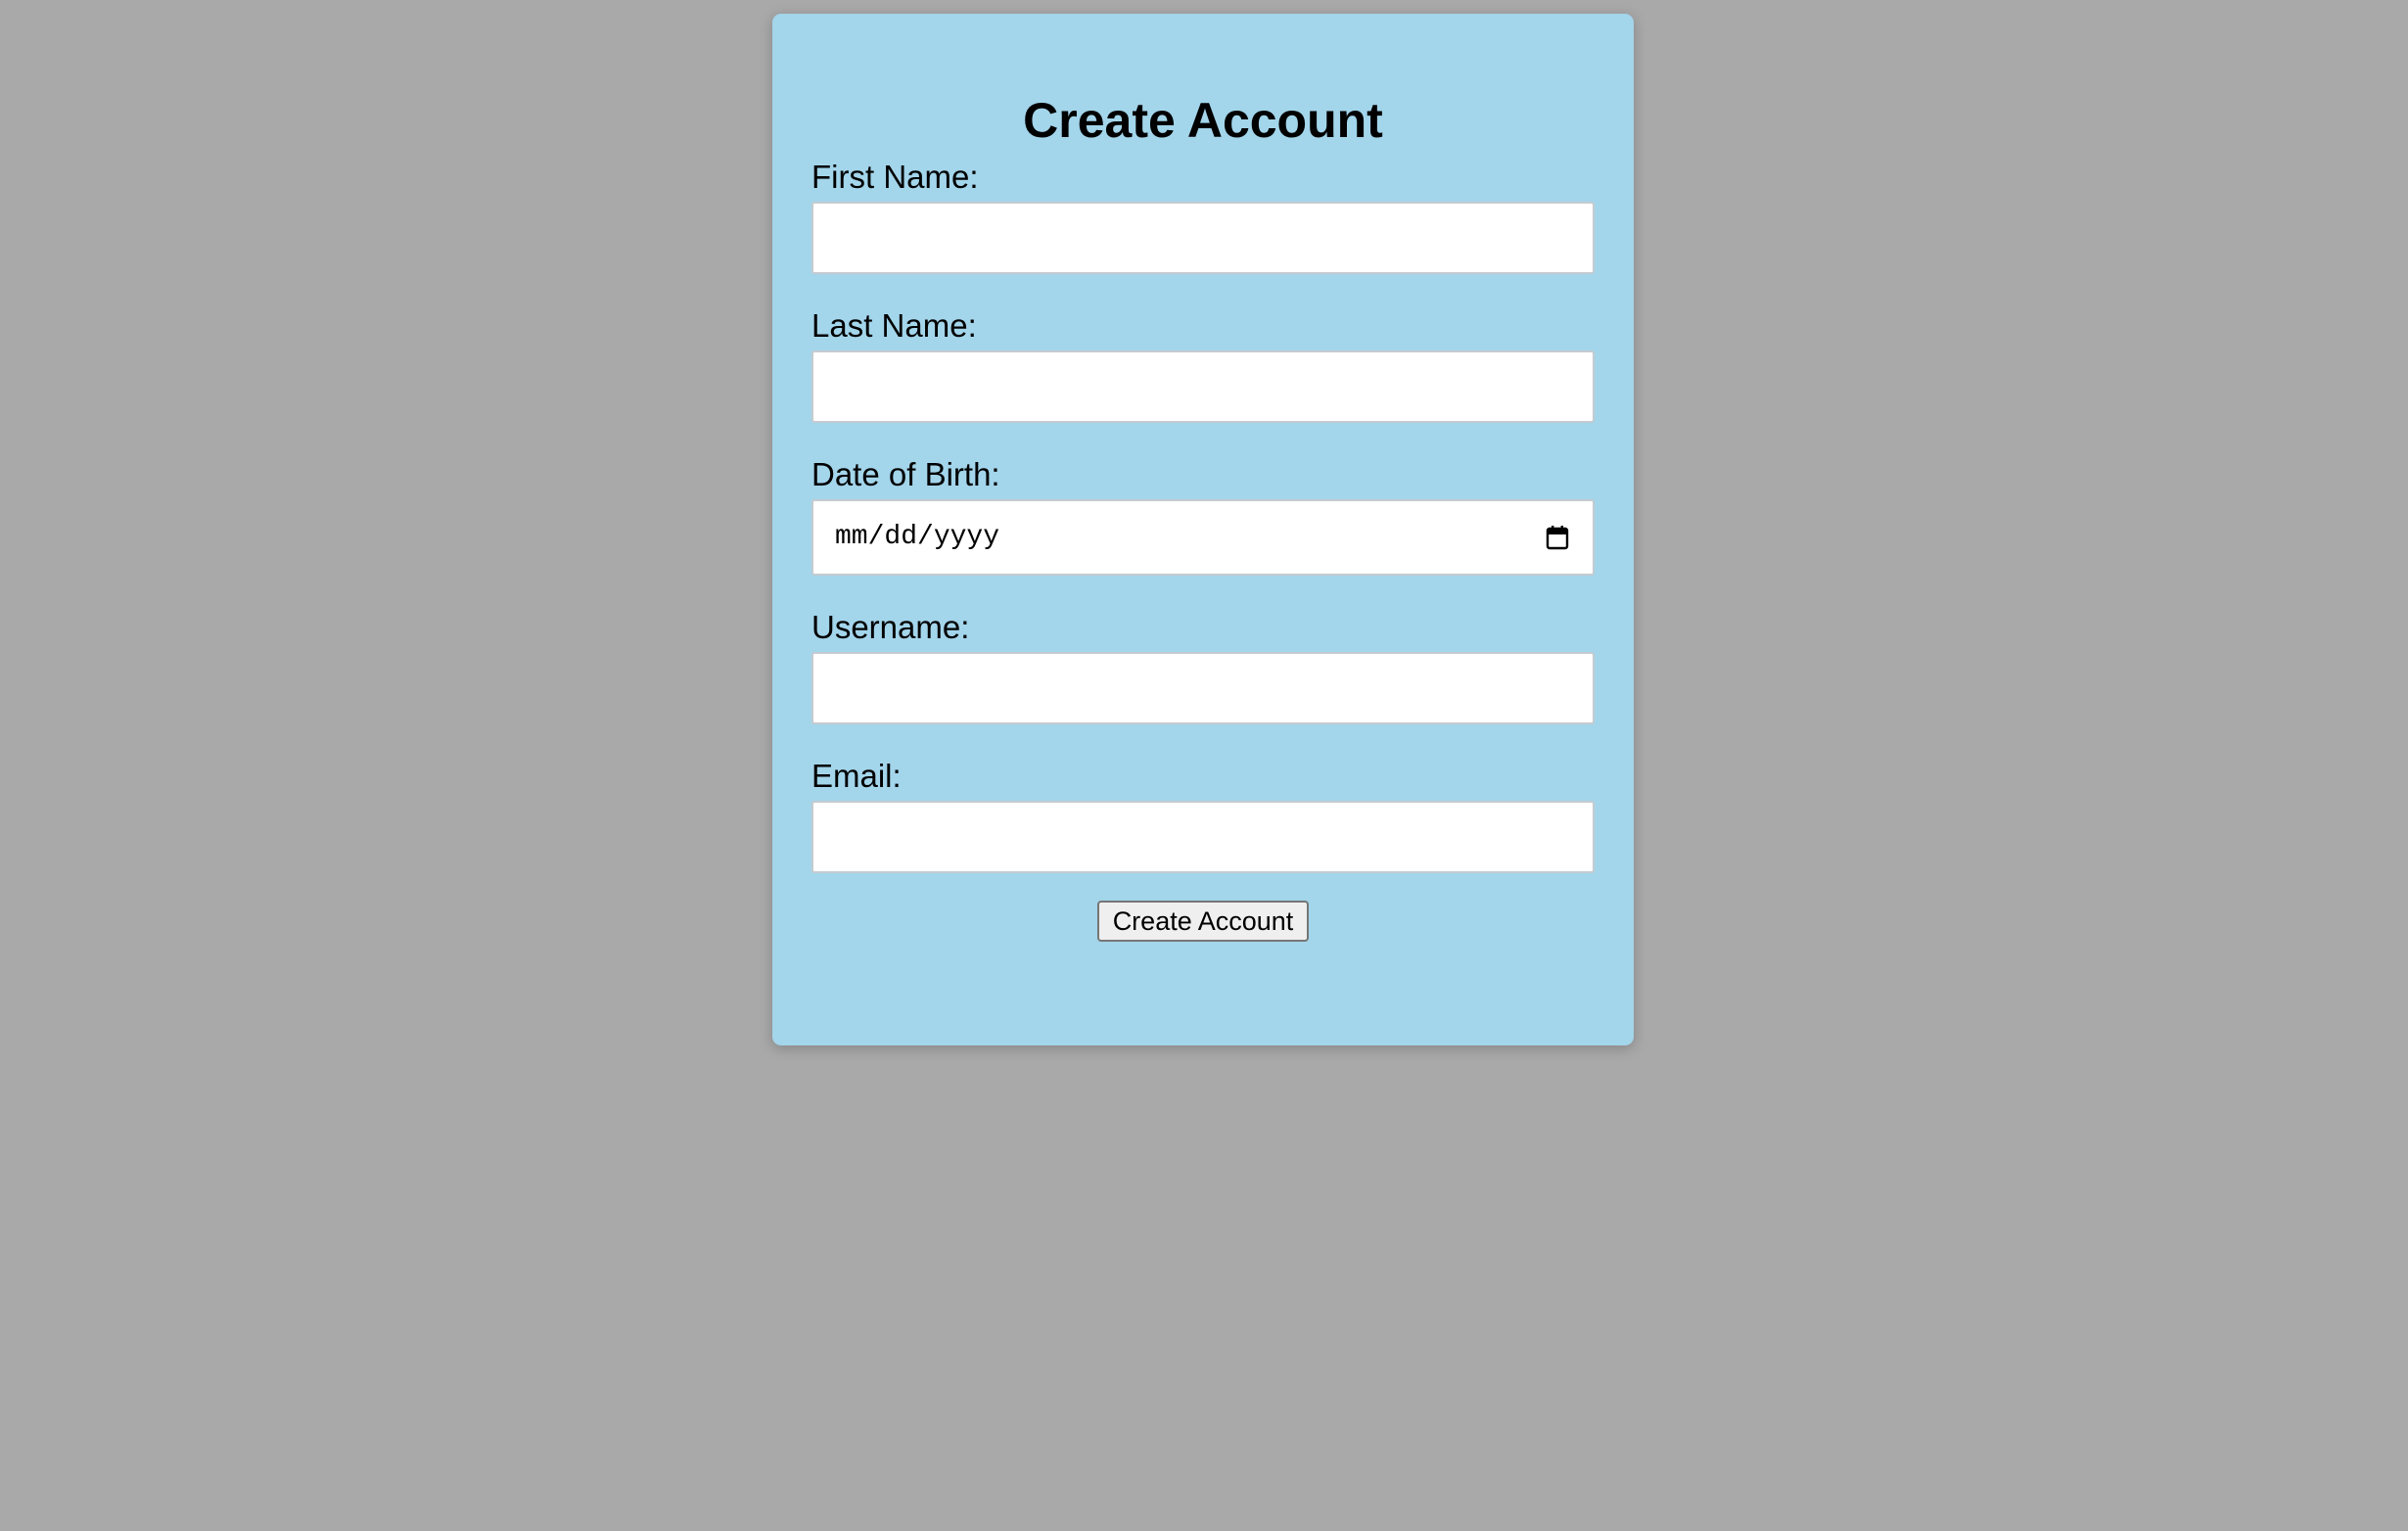 This screenshot has height=1531, width=2408. What do you see at coordinates (895, 177) in the screenshot?
I see `first-name-label: First Name:` at bounding box center [895, 177].